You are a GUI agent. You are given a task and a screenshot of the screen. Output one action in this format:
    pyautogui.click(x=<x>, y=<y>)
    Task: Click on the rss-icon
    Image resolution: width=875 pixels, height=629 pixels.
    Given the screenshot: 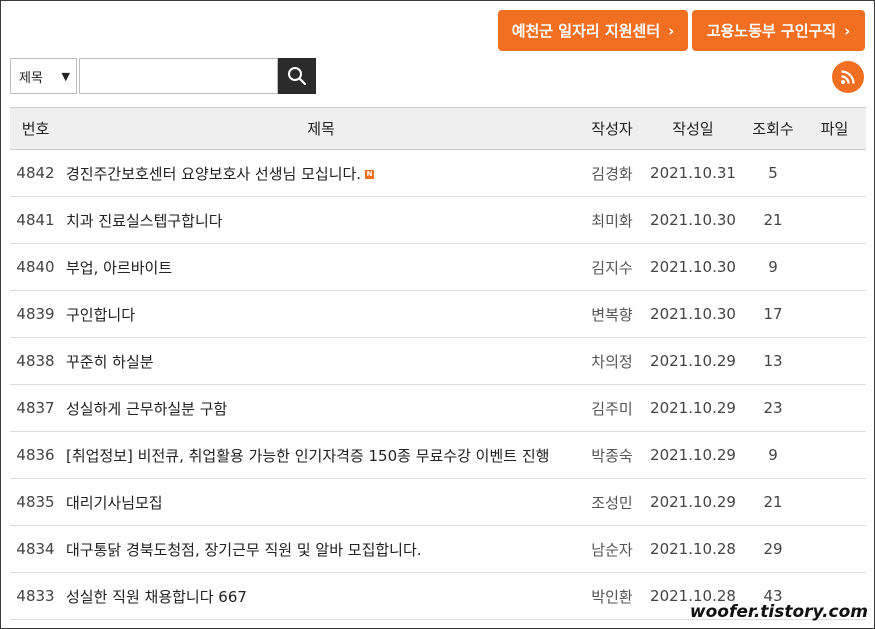 What is the action you would take?
    pyautogui.click(x=848, y=77)
    